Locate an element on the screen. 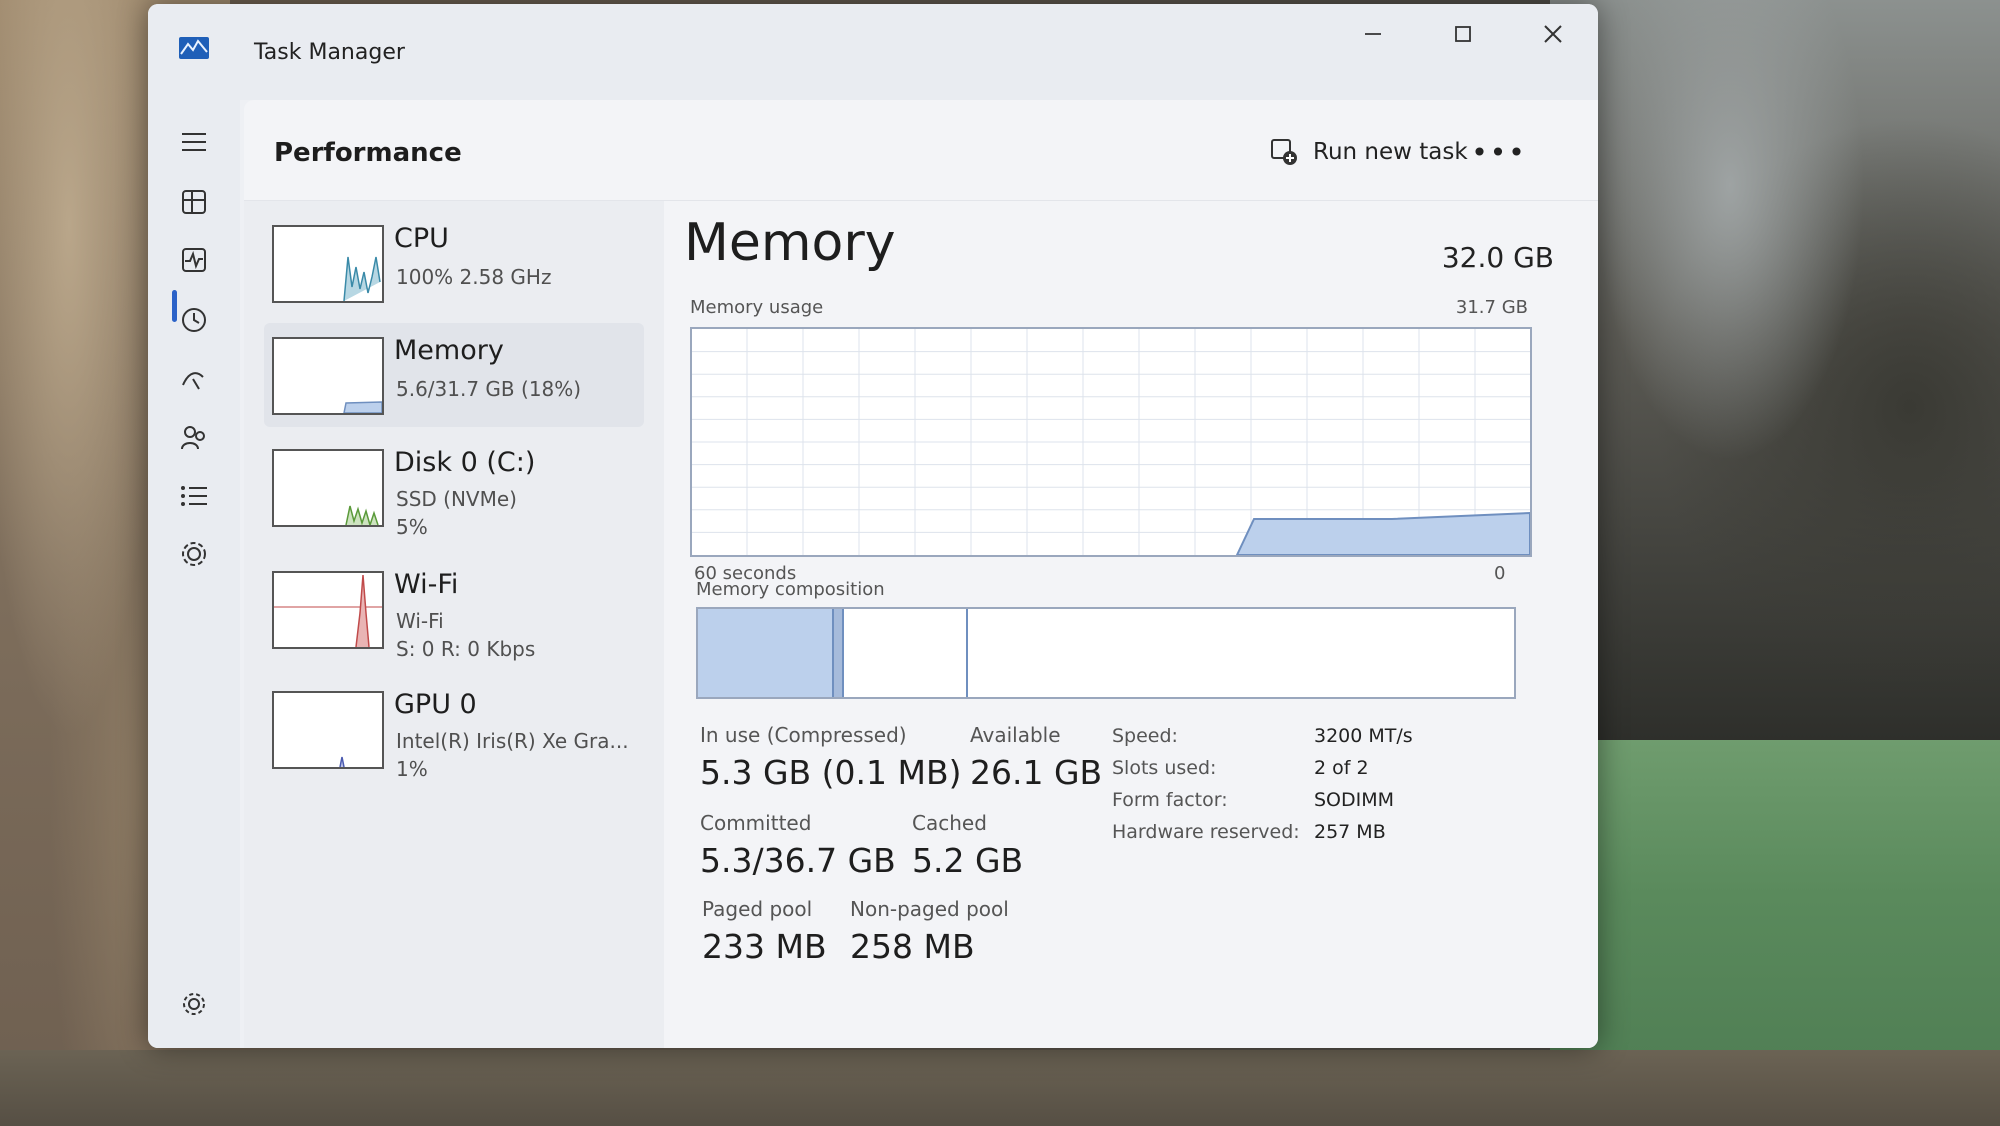  device-detail-2: 5% is located at coordinates (412, 527).